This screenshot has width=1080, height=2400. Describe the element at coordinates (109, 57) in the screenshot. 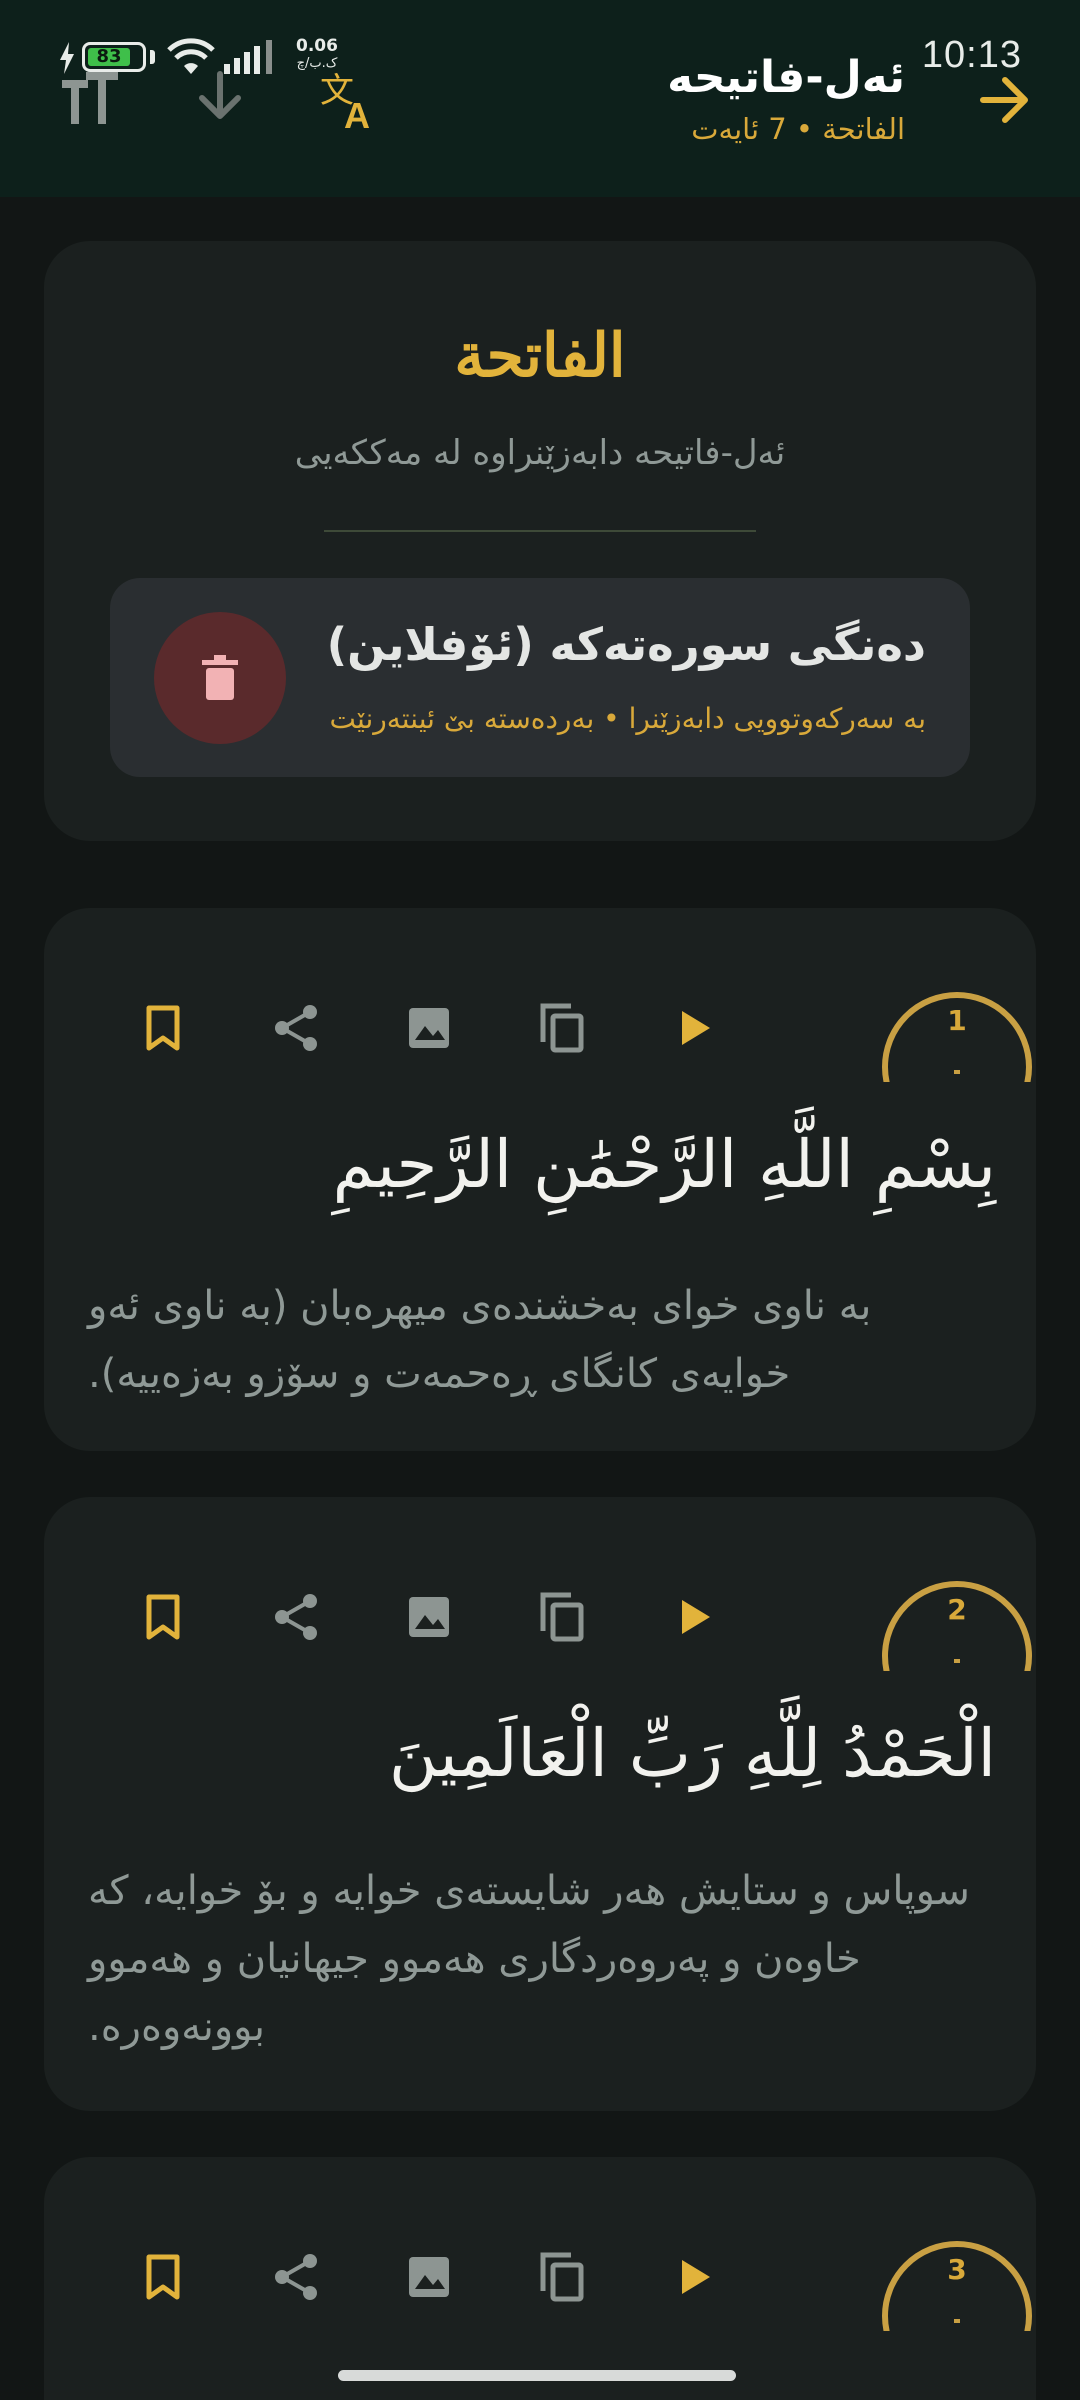

I see `battery-level: 83` at that location.